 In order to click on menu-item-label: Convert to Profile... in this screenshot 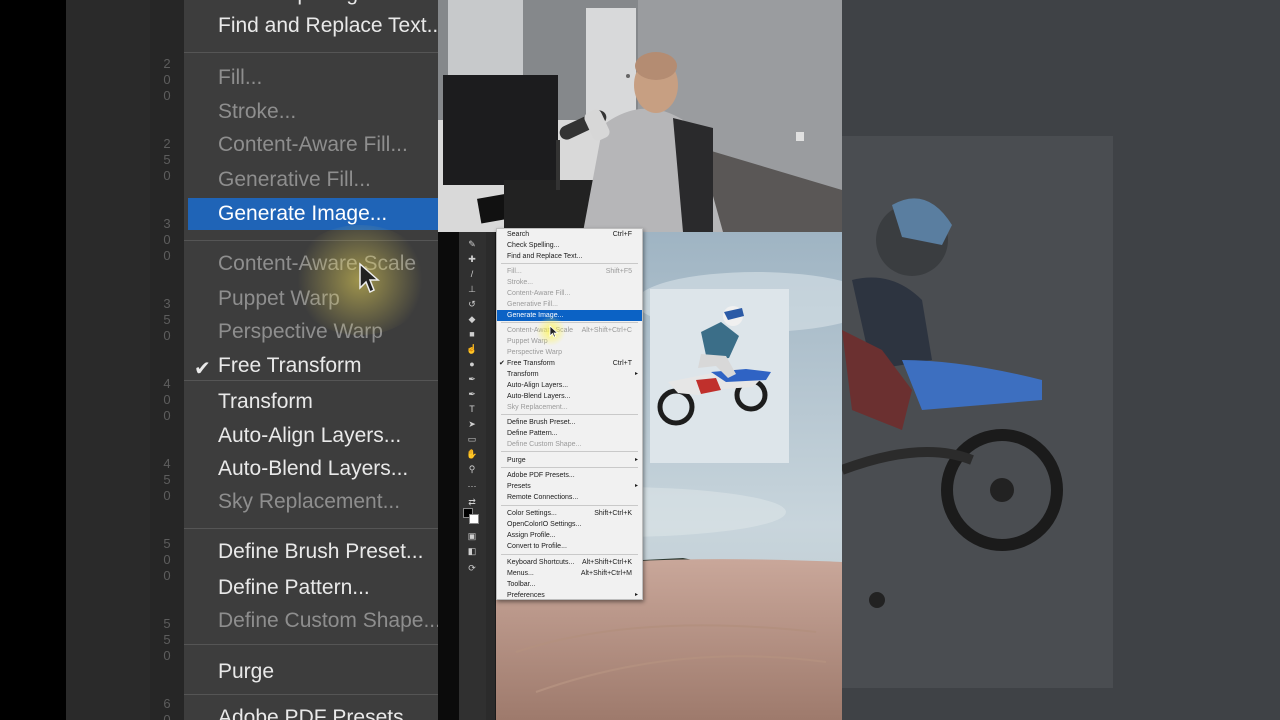, I will do `click(537, 546)`.